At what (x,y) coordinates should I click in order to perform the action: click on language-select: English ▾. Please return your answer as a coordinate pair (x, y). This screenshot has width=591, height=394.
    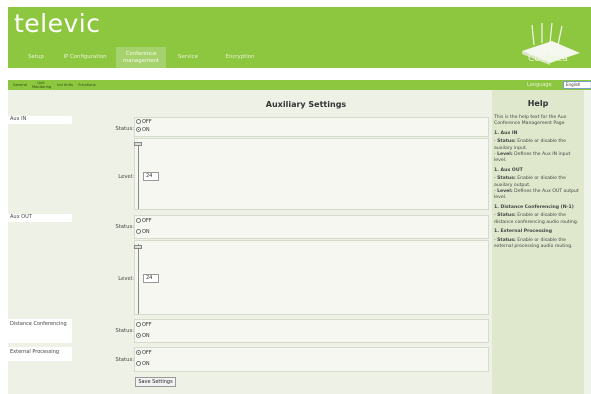
    Looking at the image, I should click on (577, 85).